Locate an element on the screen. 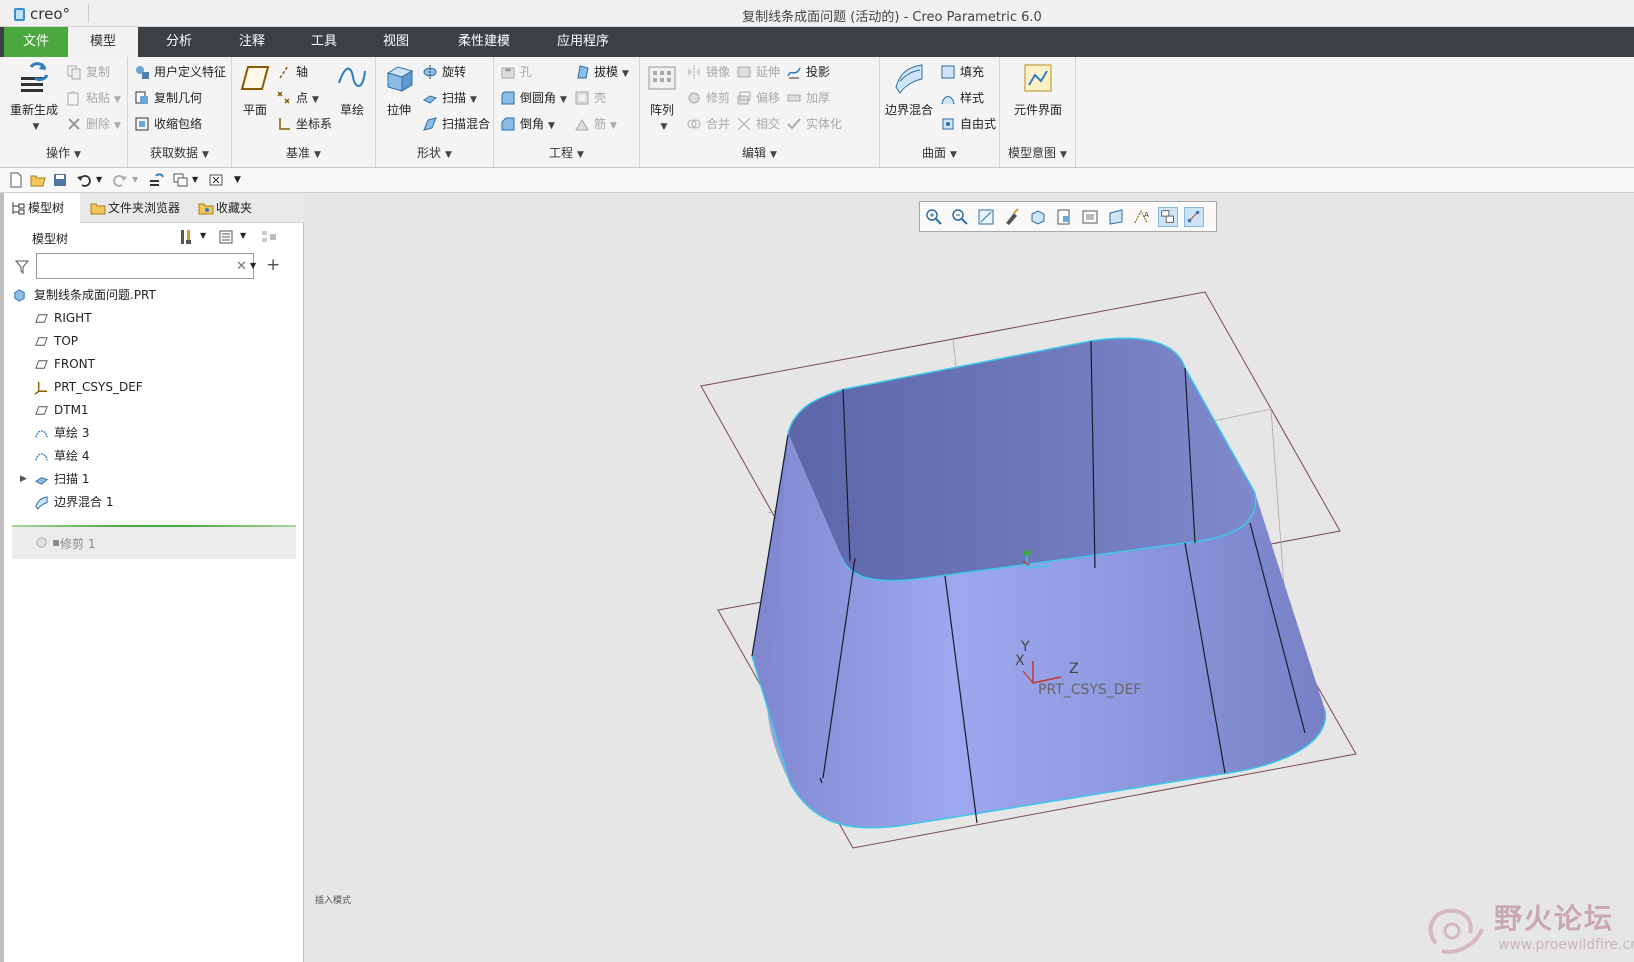 The image size is (1634, 962). sketch-button: 草绘 is located at coordinates (352, 89).